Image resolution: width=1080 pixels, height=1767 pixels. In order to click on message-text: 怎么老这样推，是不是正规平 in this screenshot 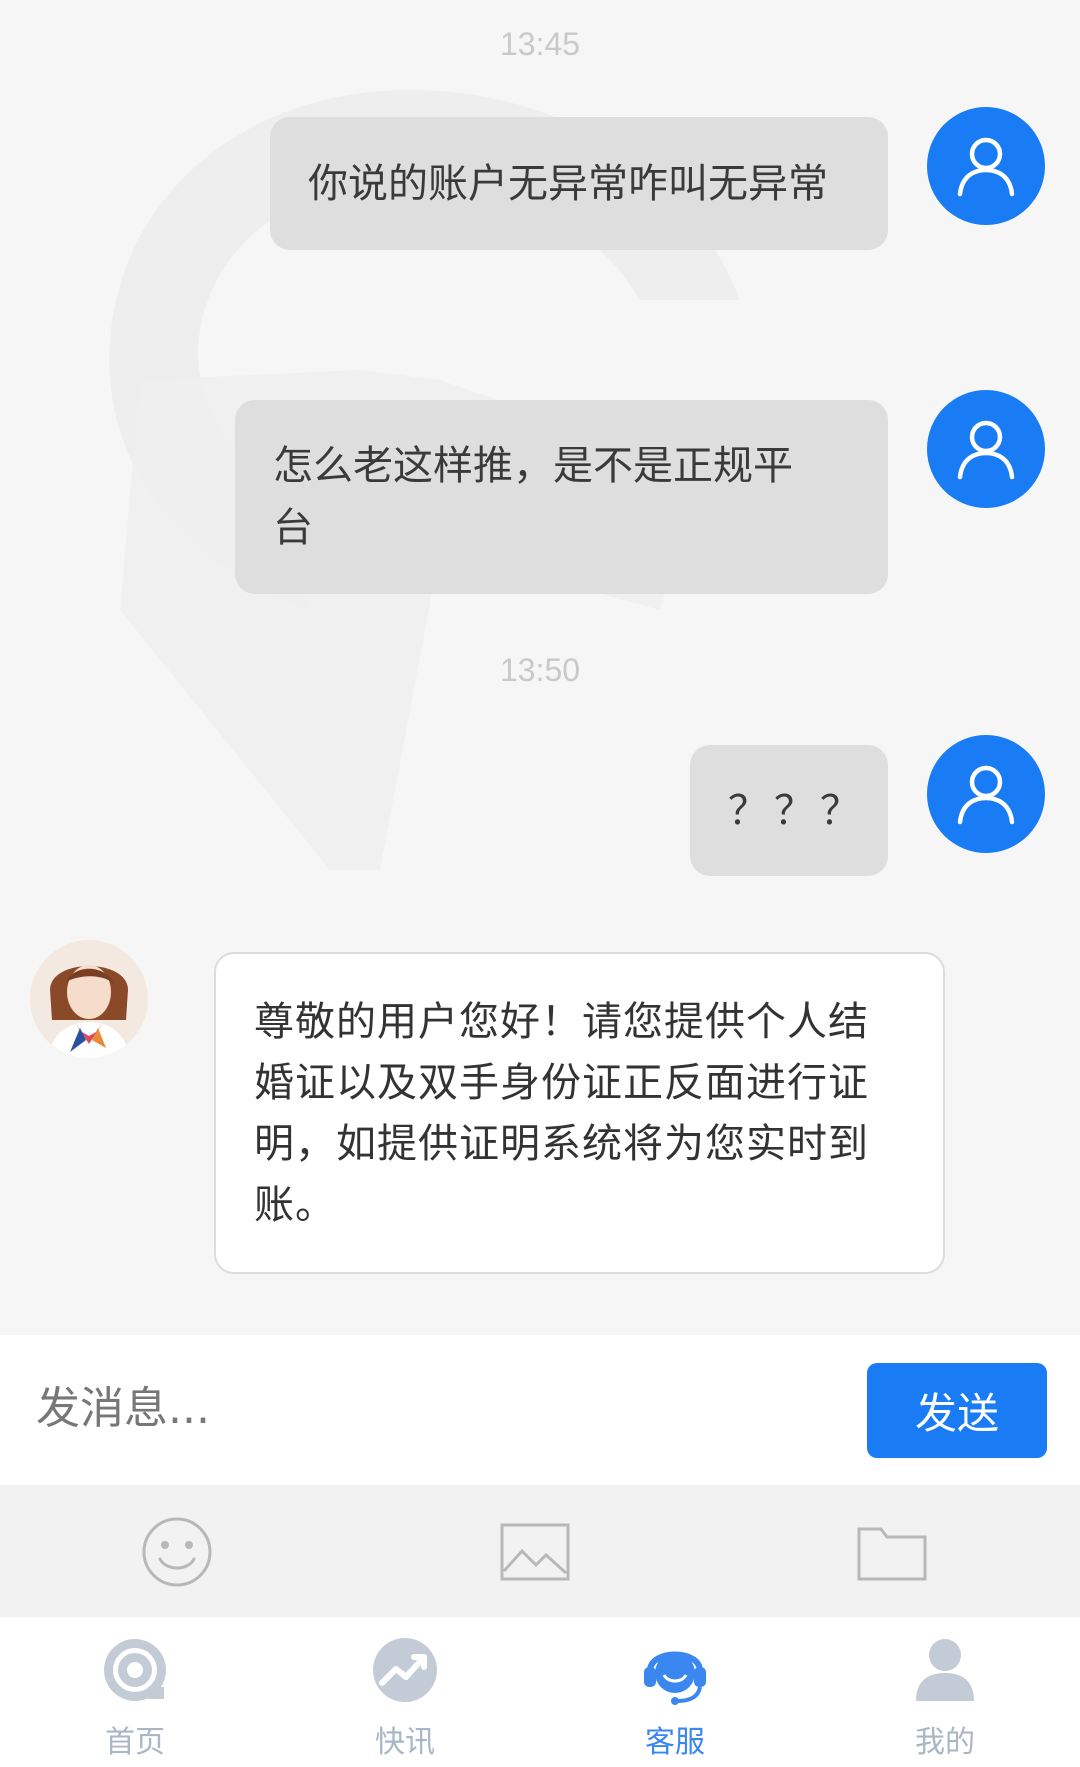, I will do `click(533, 466)`.